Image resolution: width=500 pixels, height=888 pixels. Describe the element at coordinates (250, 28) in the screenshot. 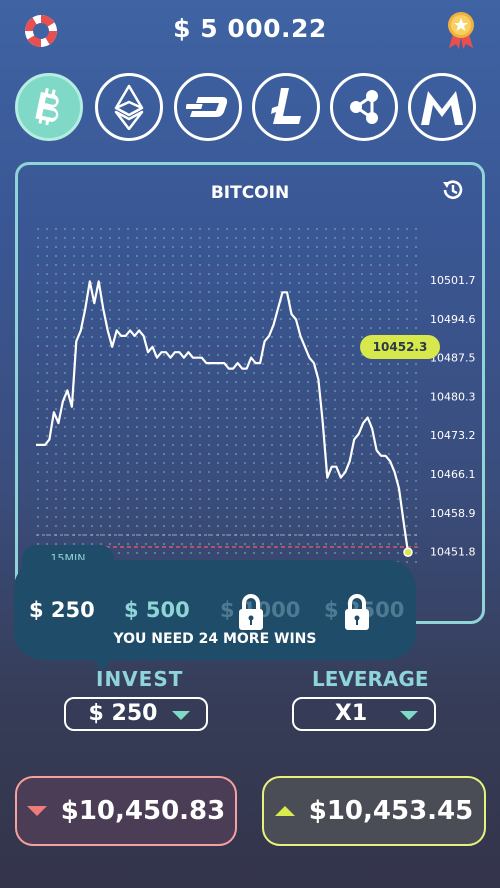

I see `balance-display: $ 5 000.22` at that location.